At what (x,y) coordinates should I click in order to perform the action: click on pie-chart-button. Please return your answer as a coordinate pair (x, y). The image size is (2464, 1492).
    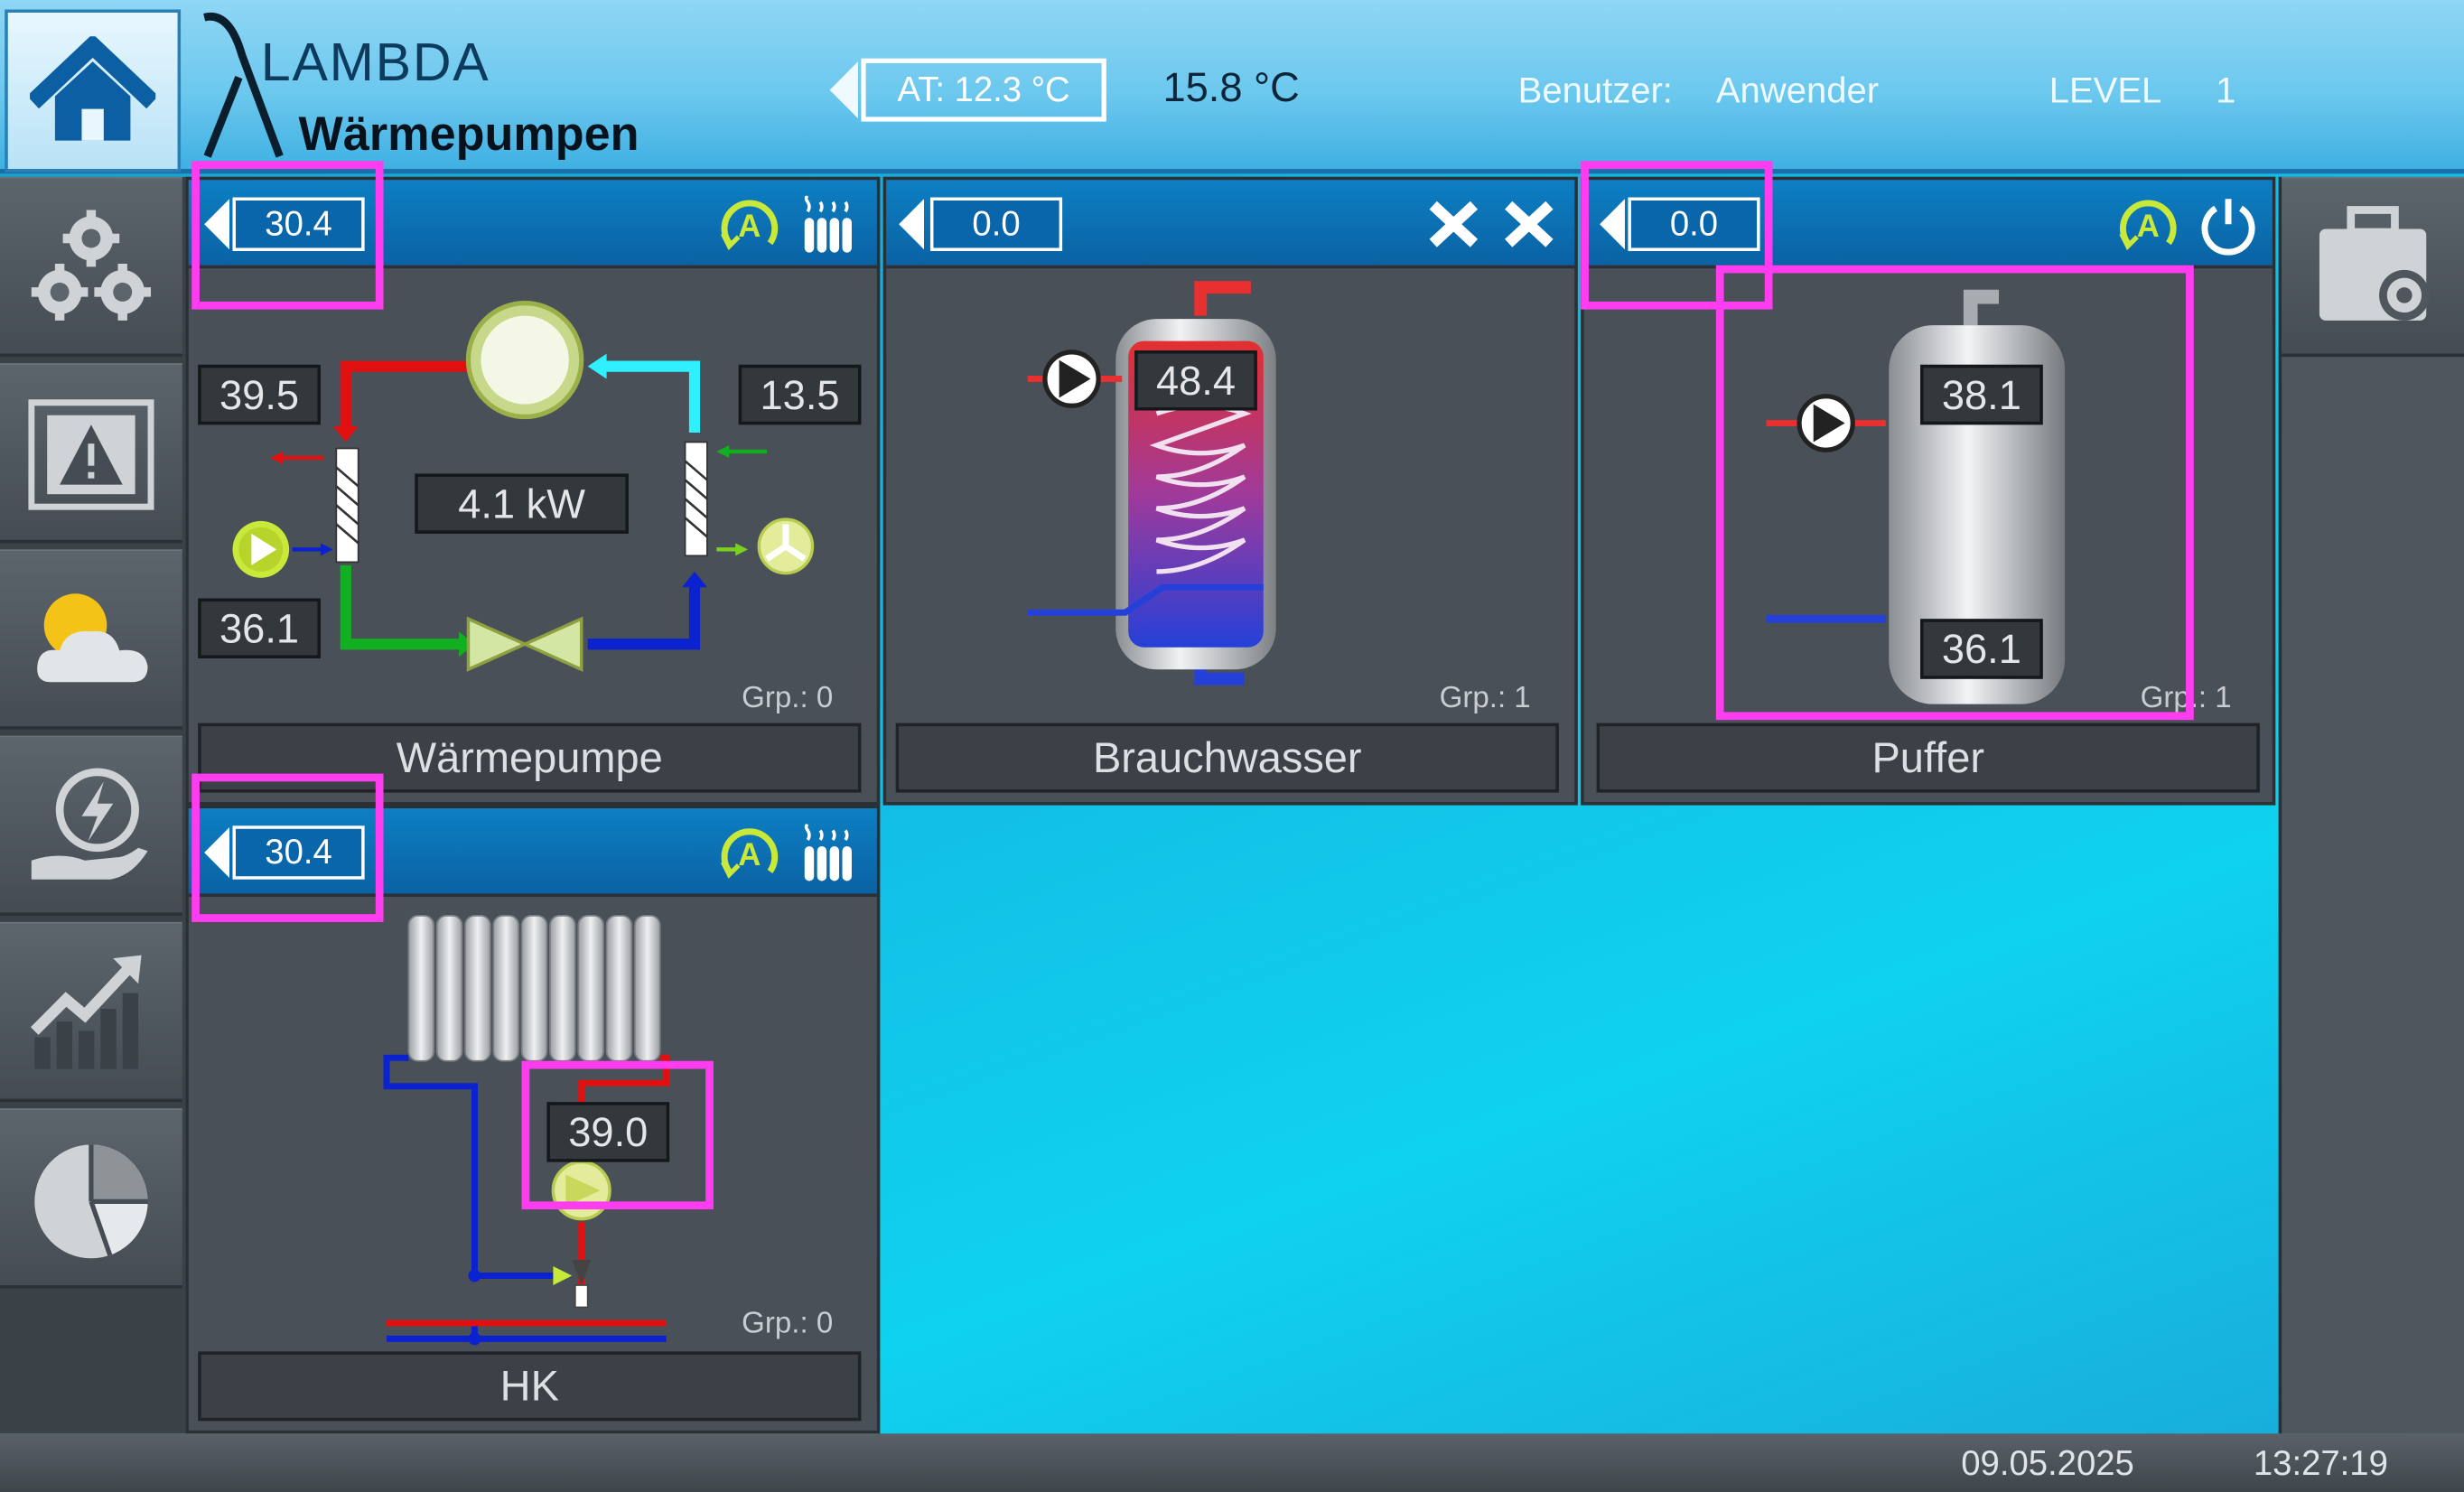
    Looking at the image, I should click on (91, 1198).